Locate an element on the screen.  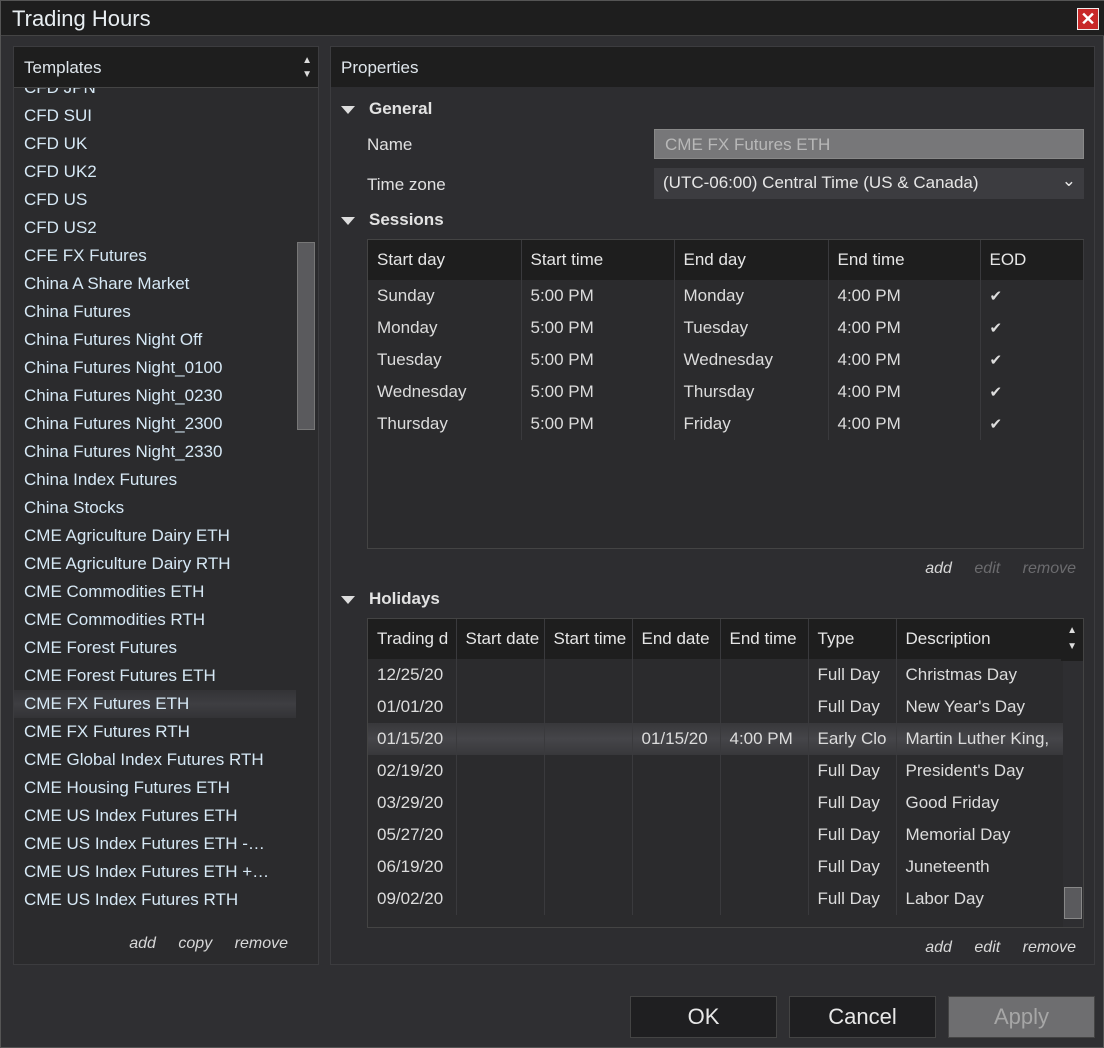
template-item: China A Share Market is located at coordinates (155, 284).